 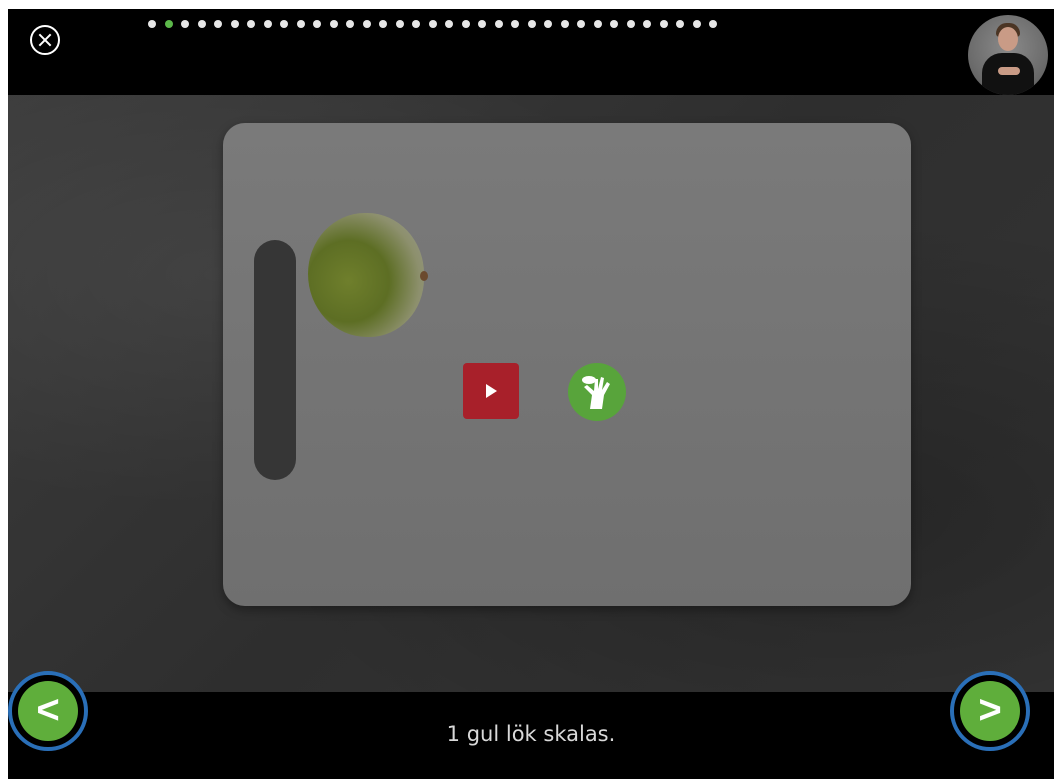 What do you see at coordinates (531, 52) in the screenshot?
I see `top-bar` at bounding box center [531, 52].